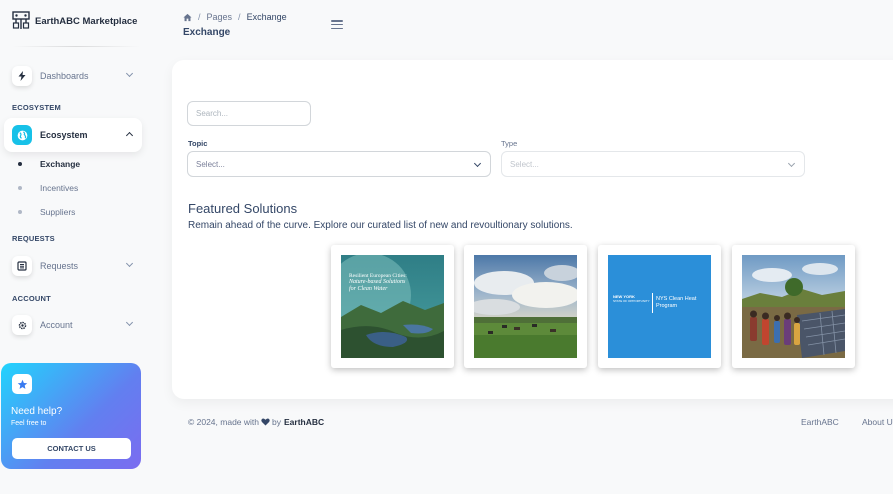  Describe the element at coordinates (877, 422) in the screenshot. I see `footer-link-about-us: About Us` at that location.